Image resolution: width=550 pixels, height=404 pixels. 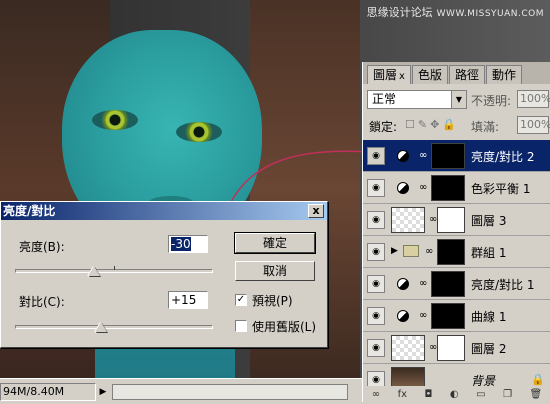 I want to click on opacity-input: 100%, so click(x=533, y=99).